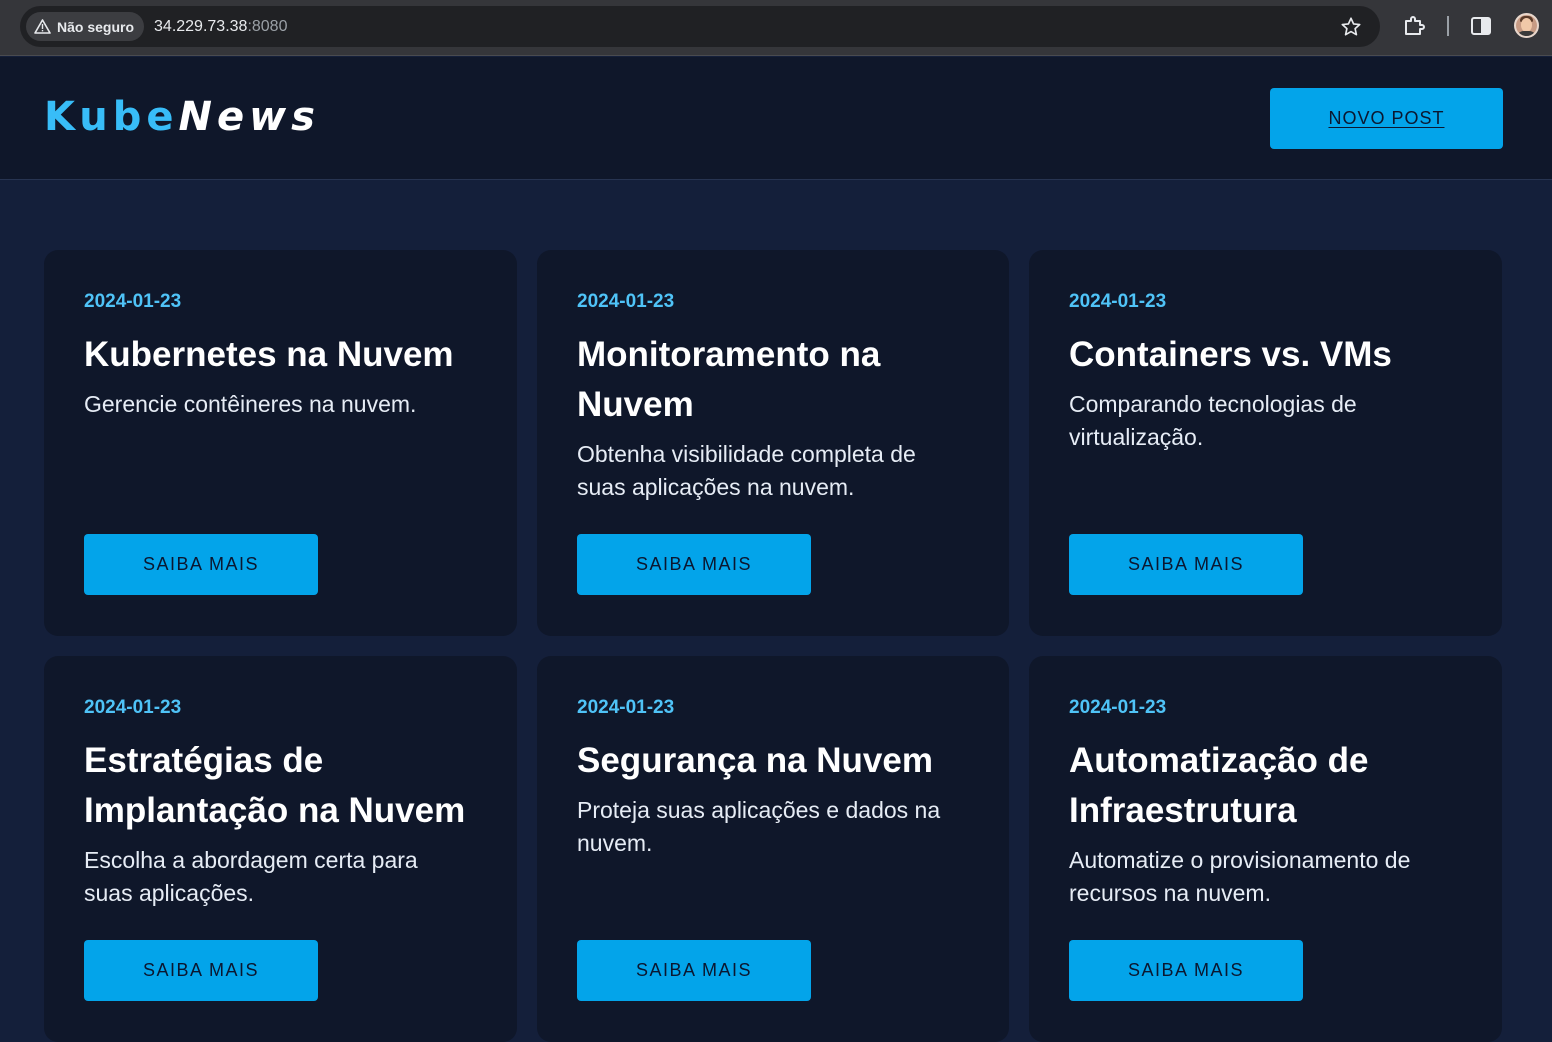 The width and height of the screenshot is (1552, 1042). I want to click on profile-avatar, so click(1526, 25).